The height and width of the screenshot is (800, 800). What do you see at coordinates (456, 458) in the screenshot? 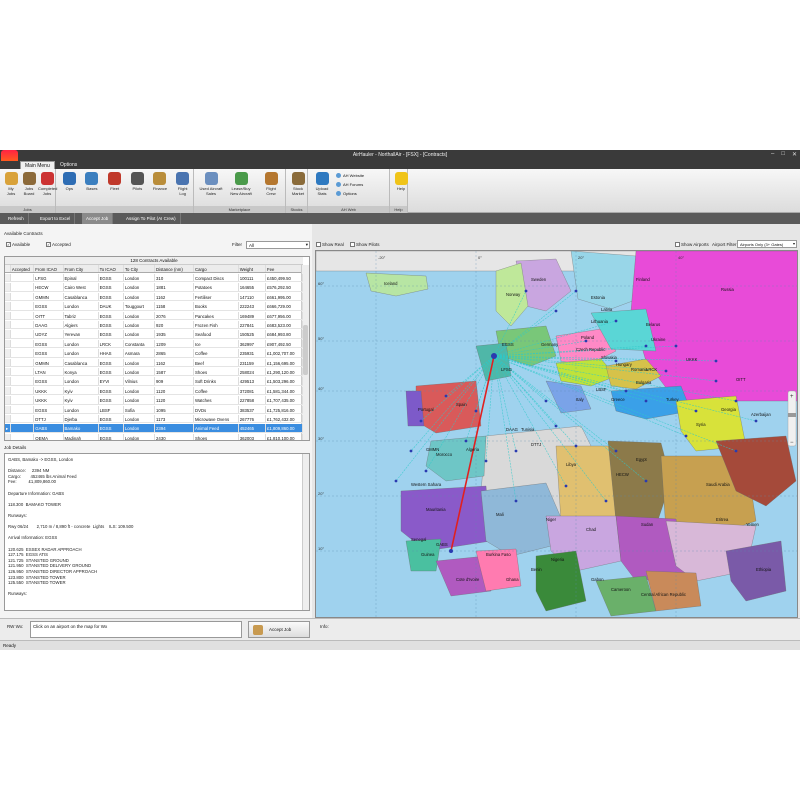
I see `country-shape` at bounding box center [456, 458].